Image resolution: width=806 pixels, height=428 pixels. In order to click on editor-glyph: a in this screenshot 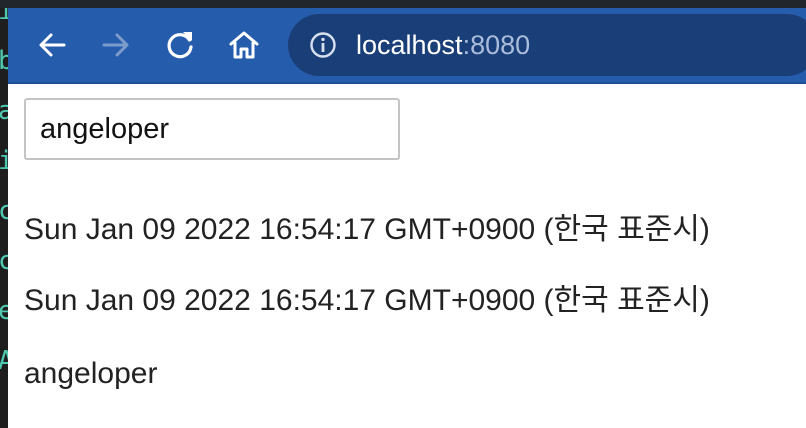, I will do `click(4, 111)`.